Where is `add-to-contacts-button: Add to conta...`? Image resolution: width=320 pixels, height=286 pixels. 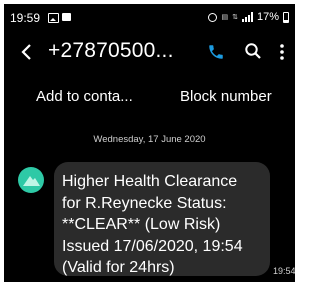 add-to-contacts-button: Add to conta... is located at coordinates (84, 96).